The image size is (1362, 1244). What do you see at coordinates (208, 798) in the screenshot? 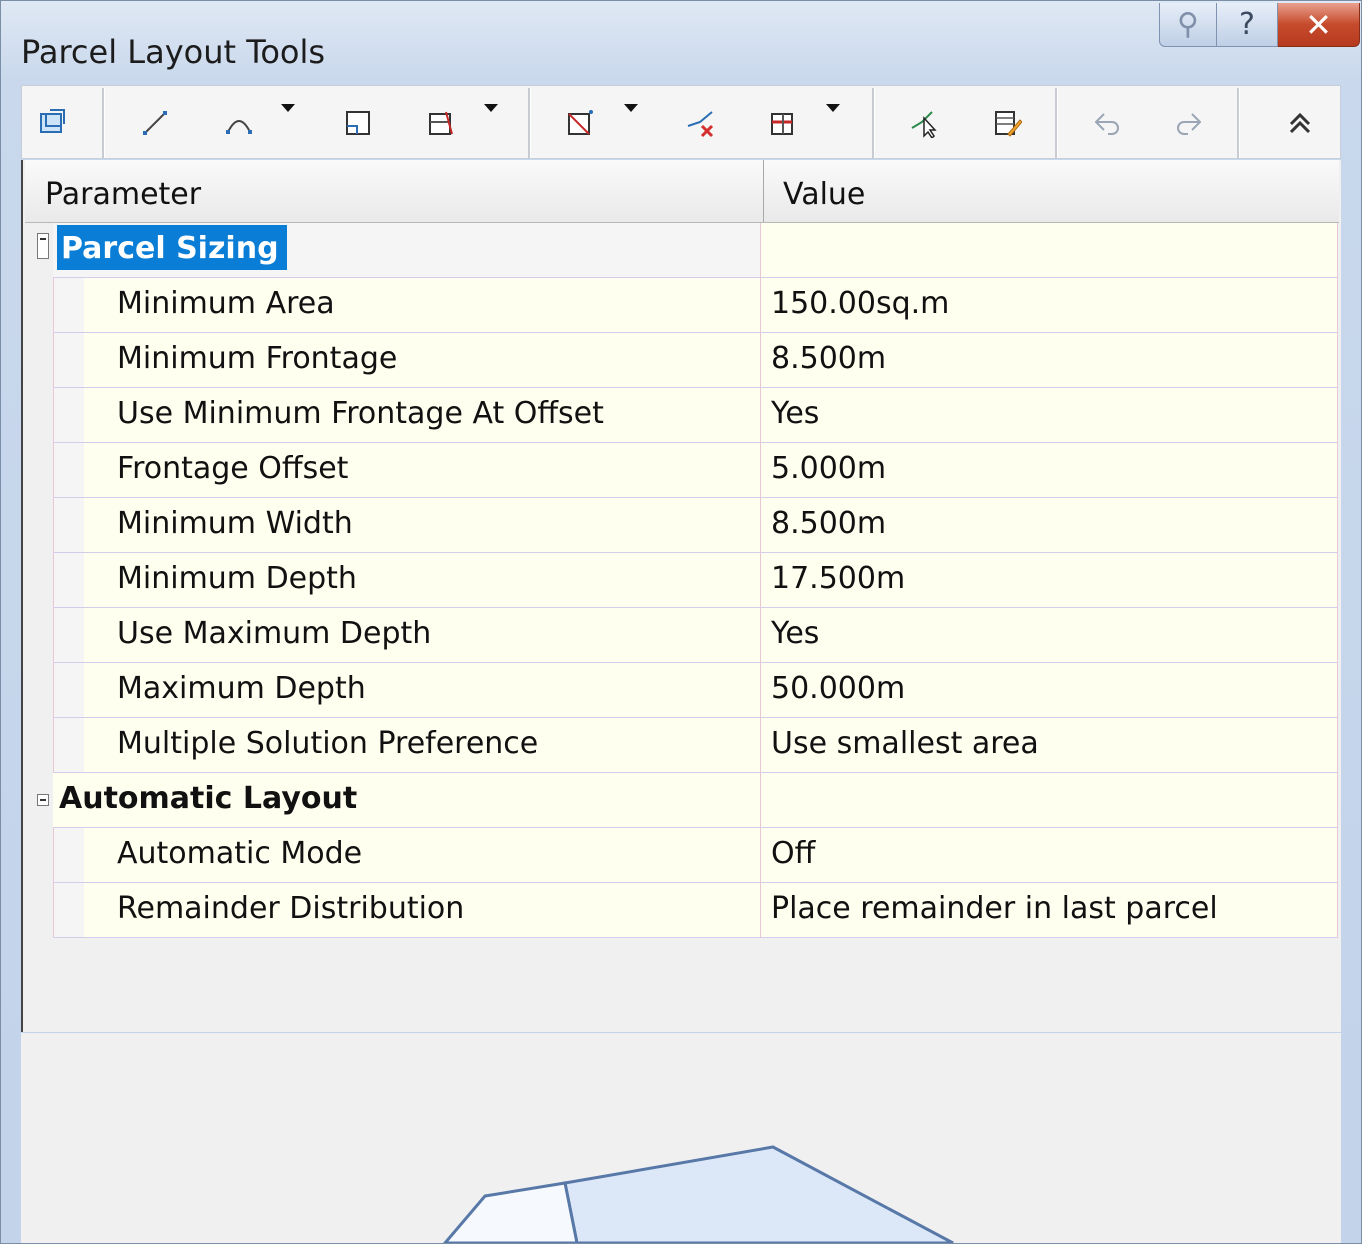
I see `category-label: Automatic Layout` at bounding box center [208, 798].